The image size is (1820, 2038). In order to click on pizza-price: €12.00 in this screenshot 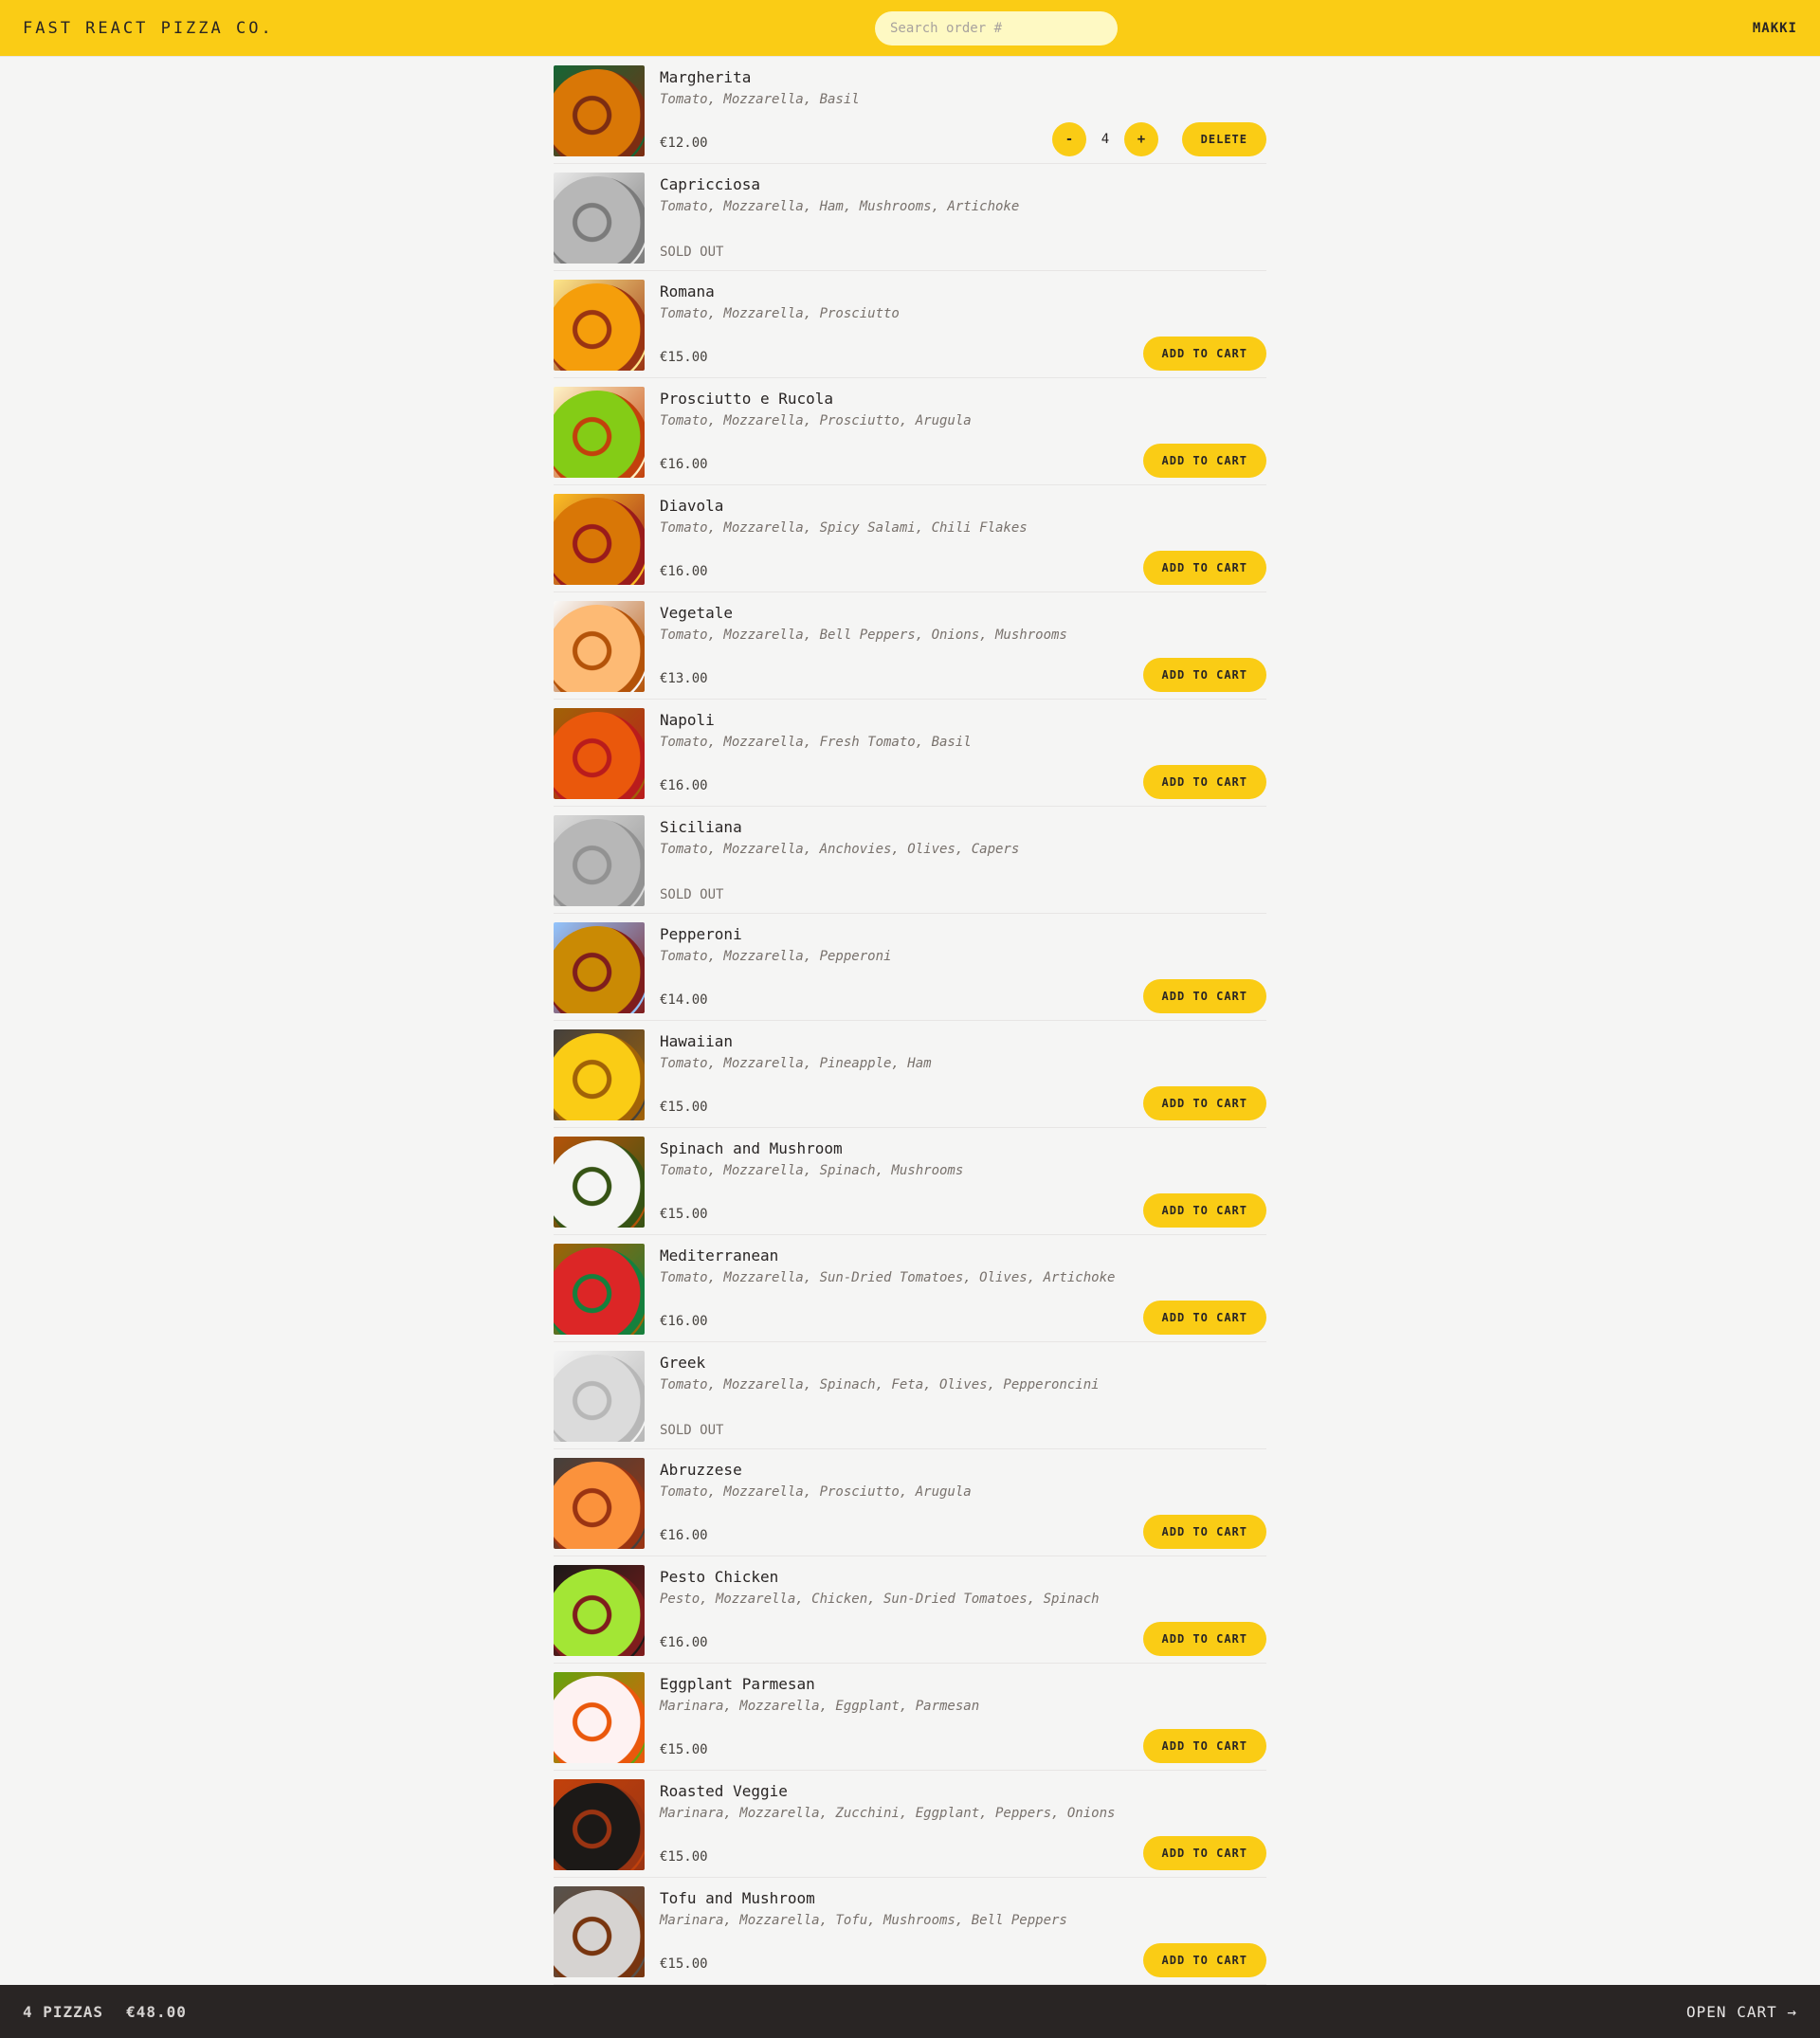, I will do `click(684, 143)`.